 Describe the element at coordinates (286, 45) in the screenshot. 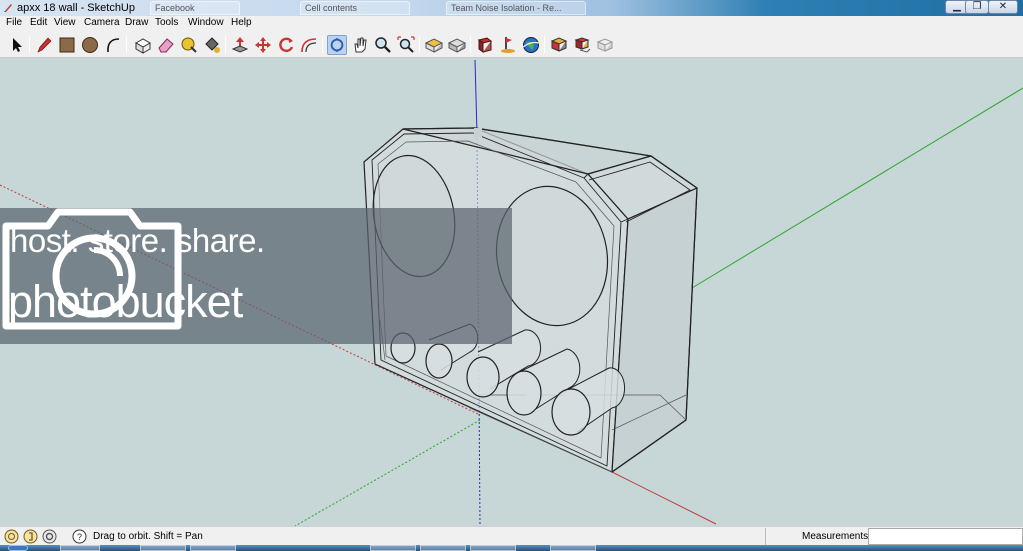

I see `rotate-icon` at that location.